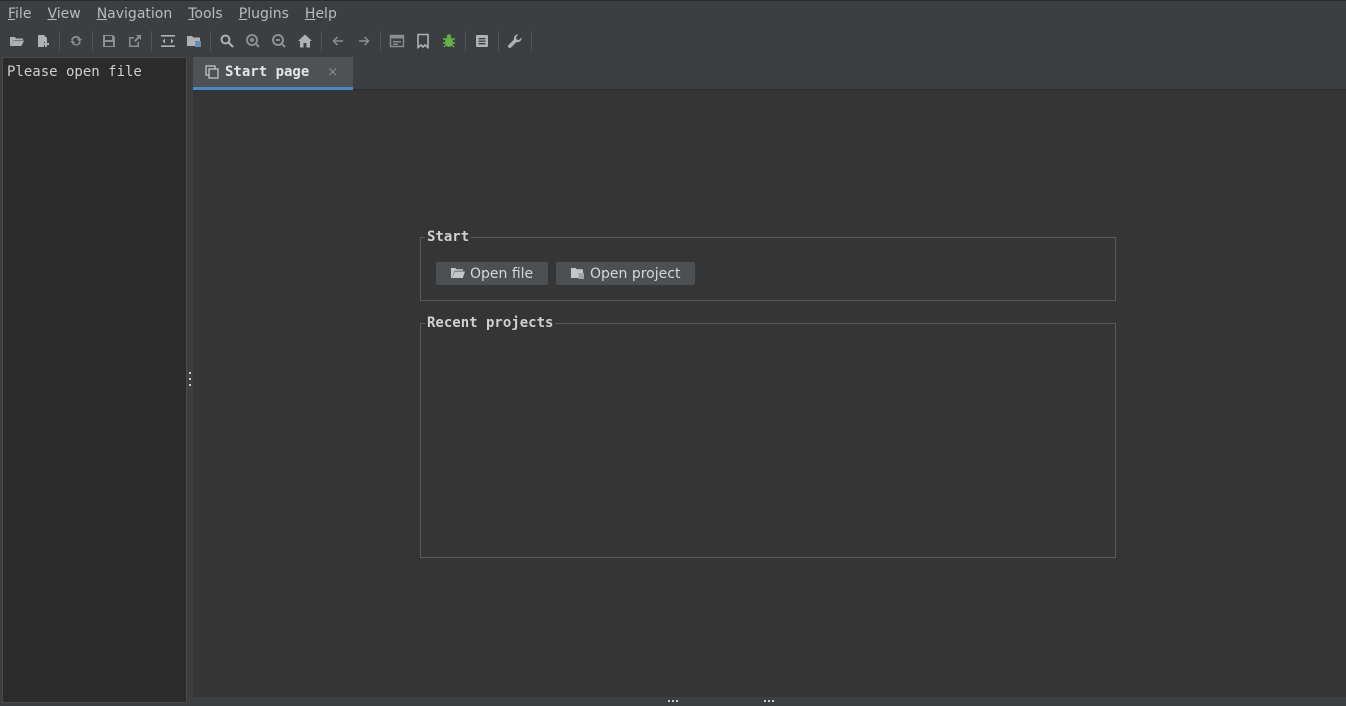 This screenshot has height=706, width=1346. I want to click on debug-bug-icon, so click(449, 41).